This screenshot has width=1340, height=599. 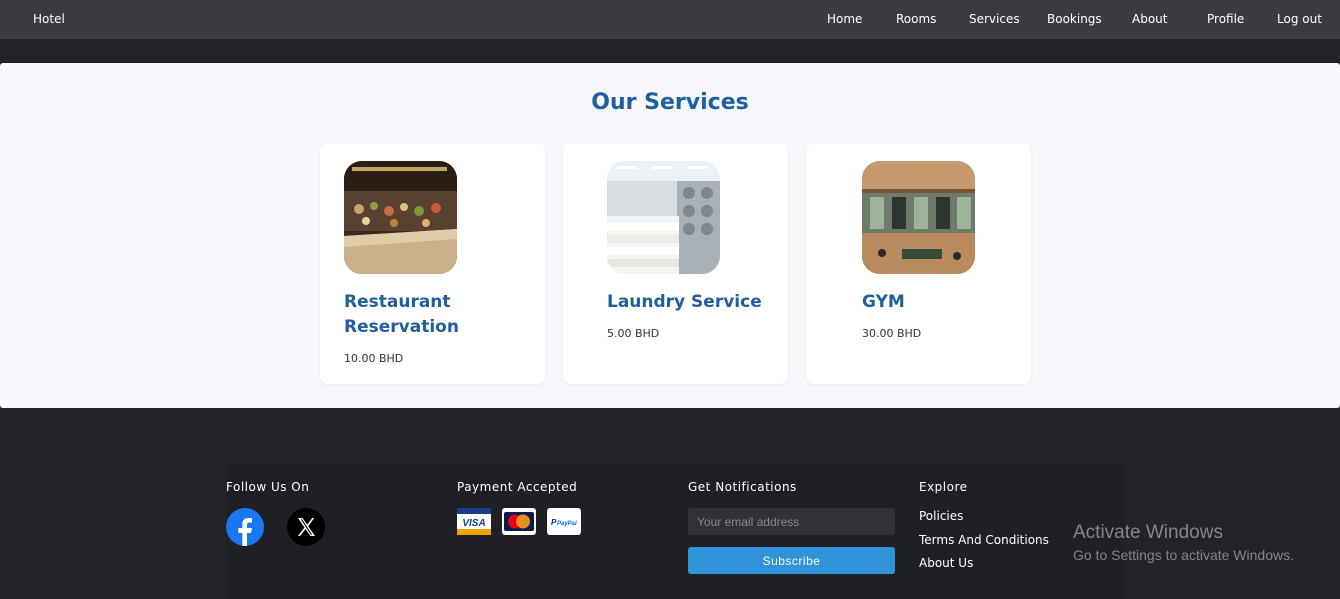 I want to click on follow-heading: Follow Us On, so click(x=268, y=487).